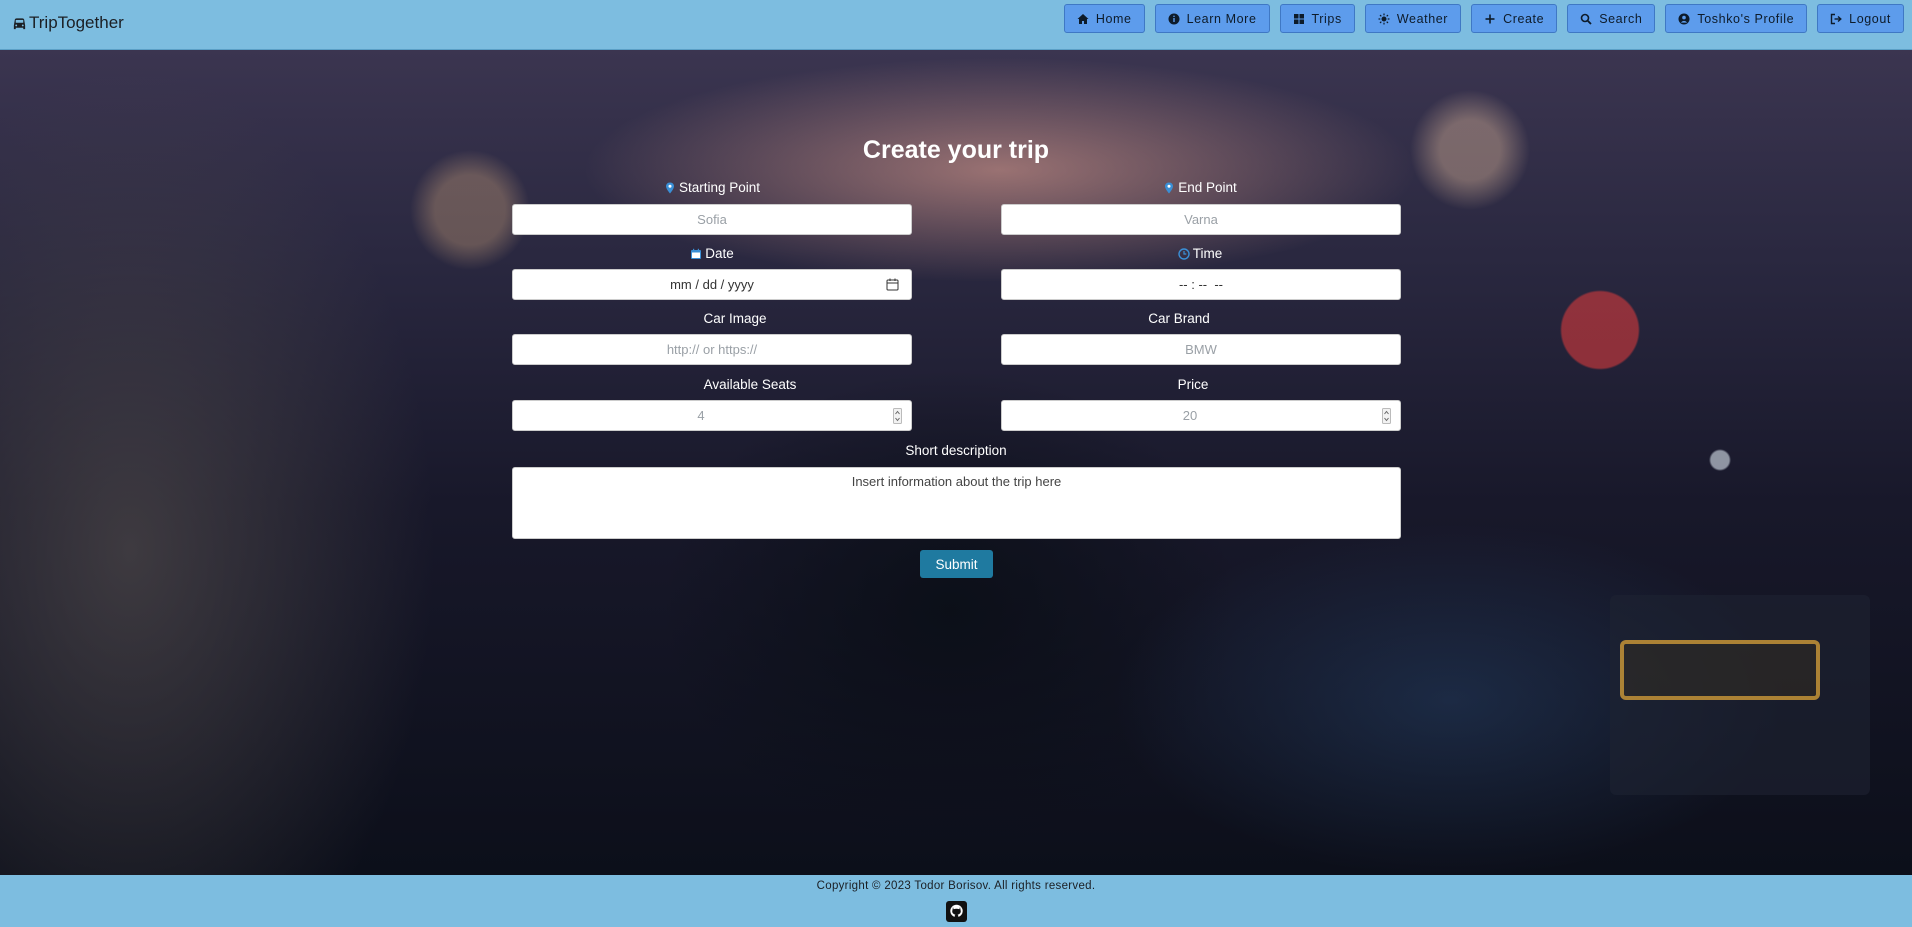 Image resolution: width=1912 pixels, height=927 pixels. I want to click on car-image-input, so click(712, 349).